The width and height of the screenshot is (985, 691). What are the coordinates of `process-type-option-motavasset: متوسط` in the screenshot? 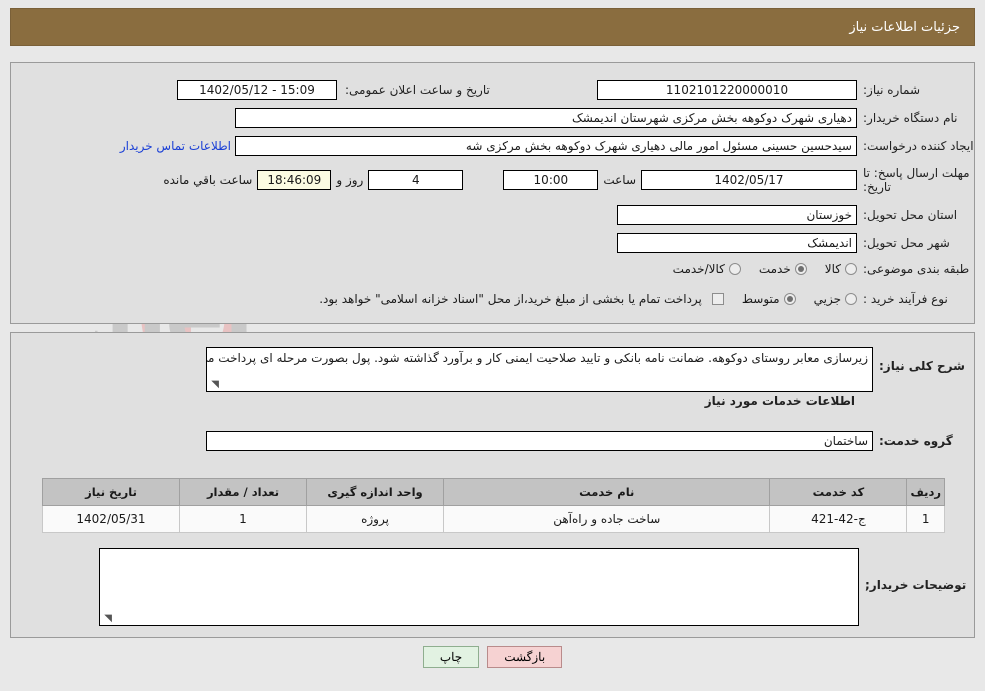 It's located at (769, 299).